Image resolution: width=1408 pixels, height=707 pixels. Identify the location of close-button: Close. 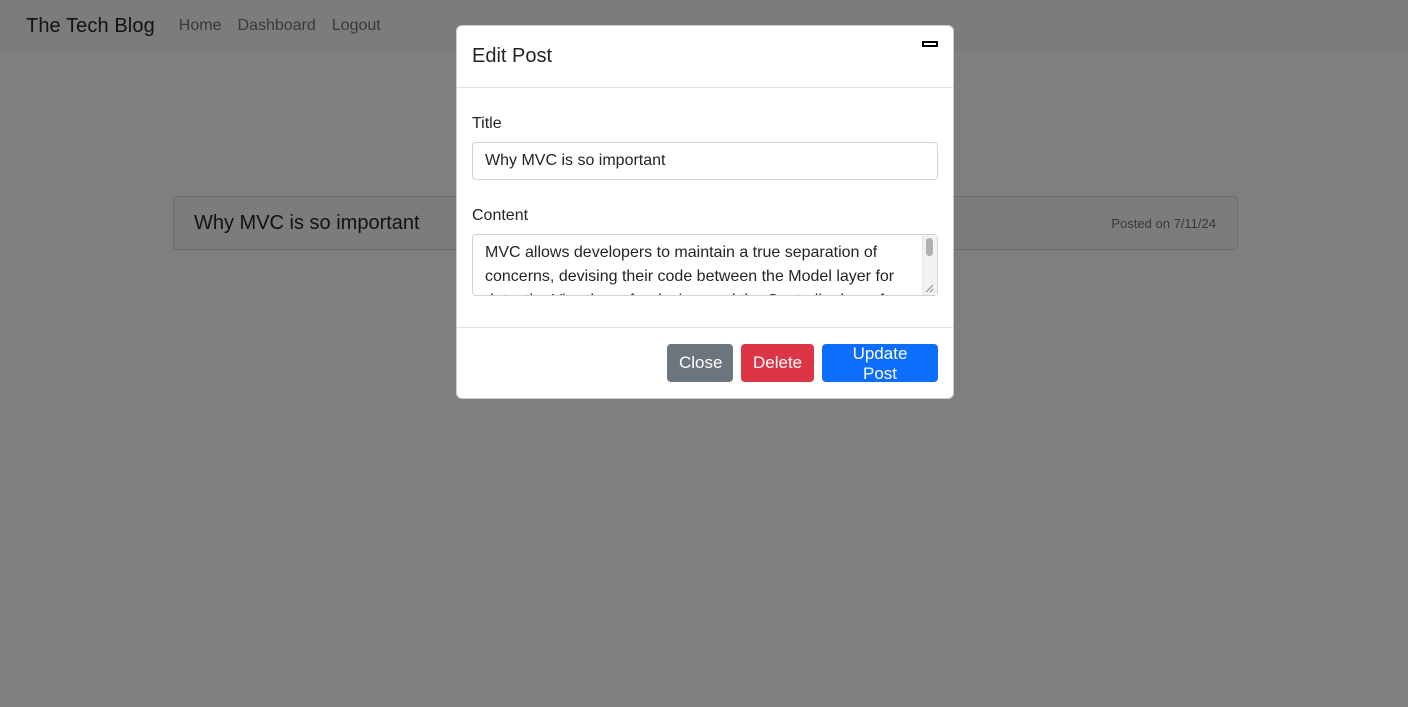
(700, 363).